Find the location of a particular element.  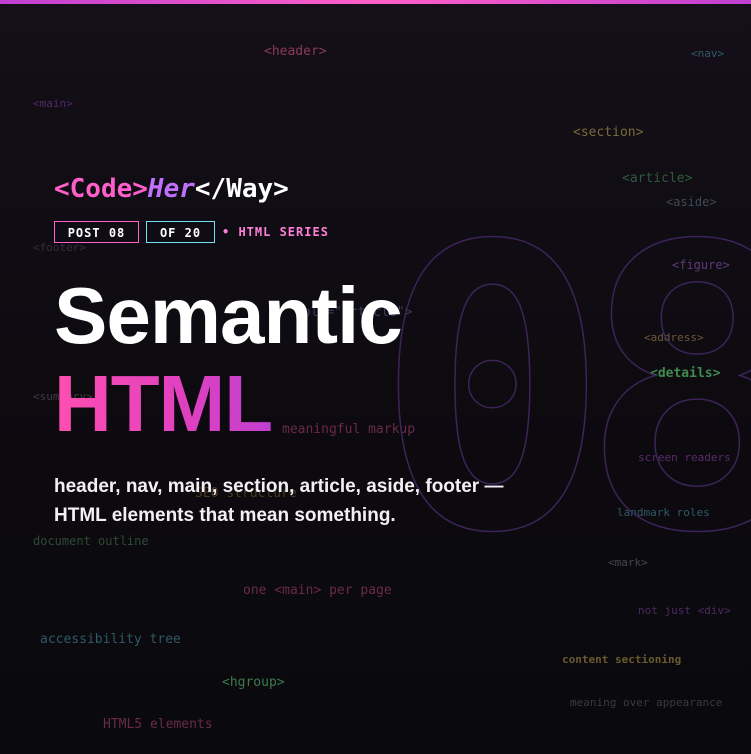

bg-tag-html5-elements: HTML5 elements is located at coordinates (158, 724).